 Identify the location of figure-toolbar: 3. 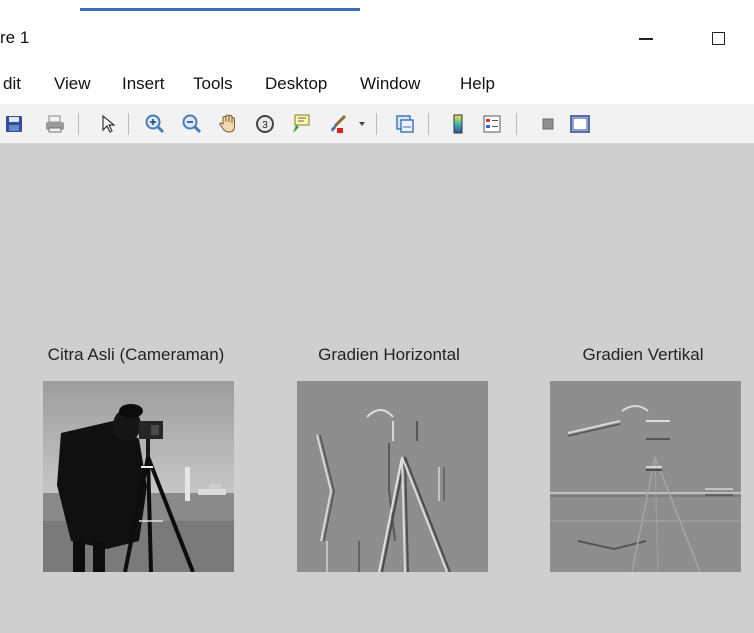
(377, 124).